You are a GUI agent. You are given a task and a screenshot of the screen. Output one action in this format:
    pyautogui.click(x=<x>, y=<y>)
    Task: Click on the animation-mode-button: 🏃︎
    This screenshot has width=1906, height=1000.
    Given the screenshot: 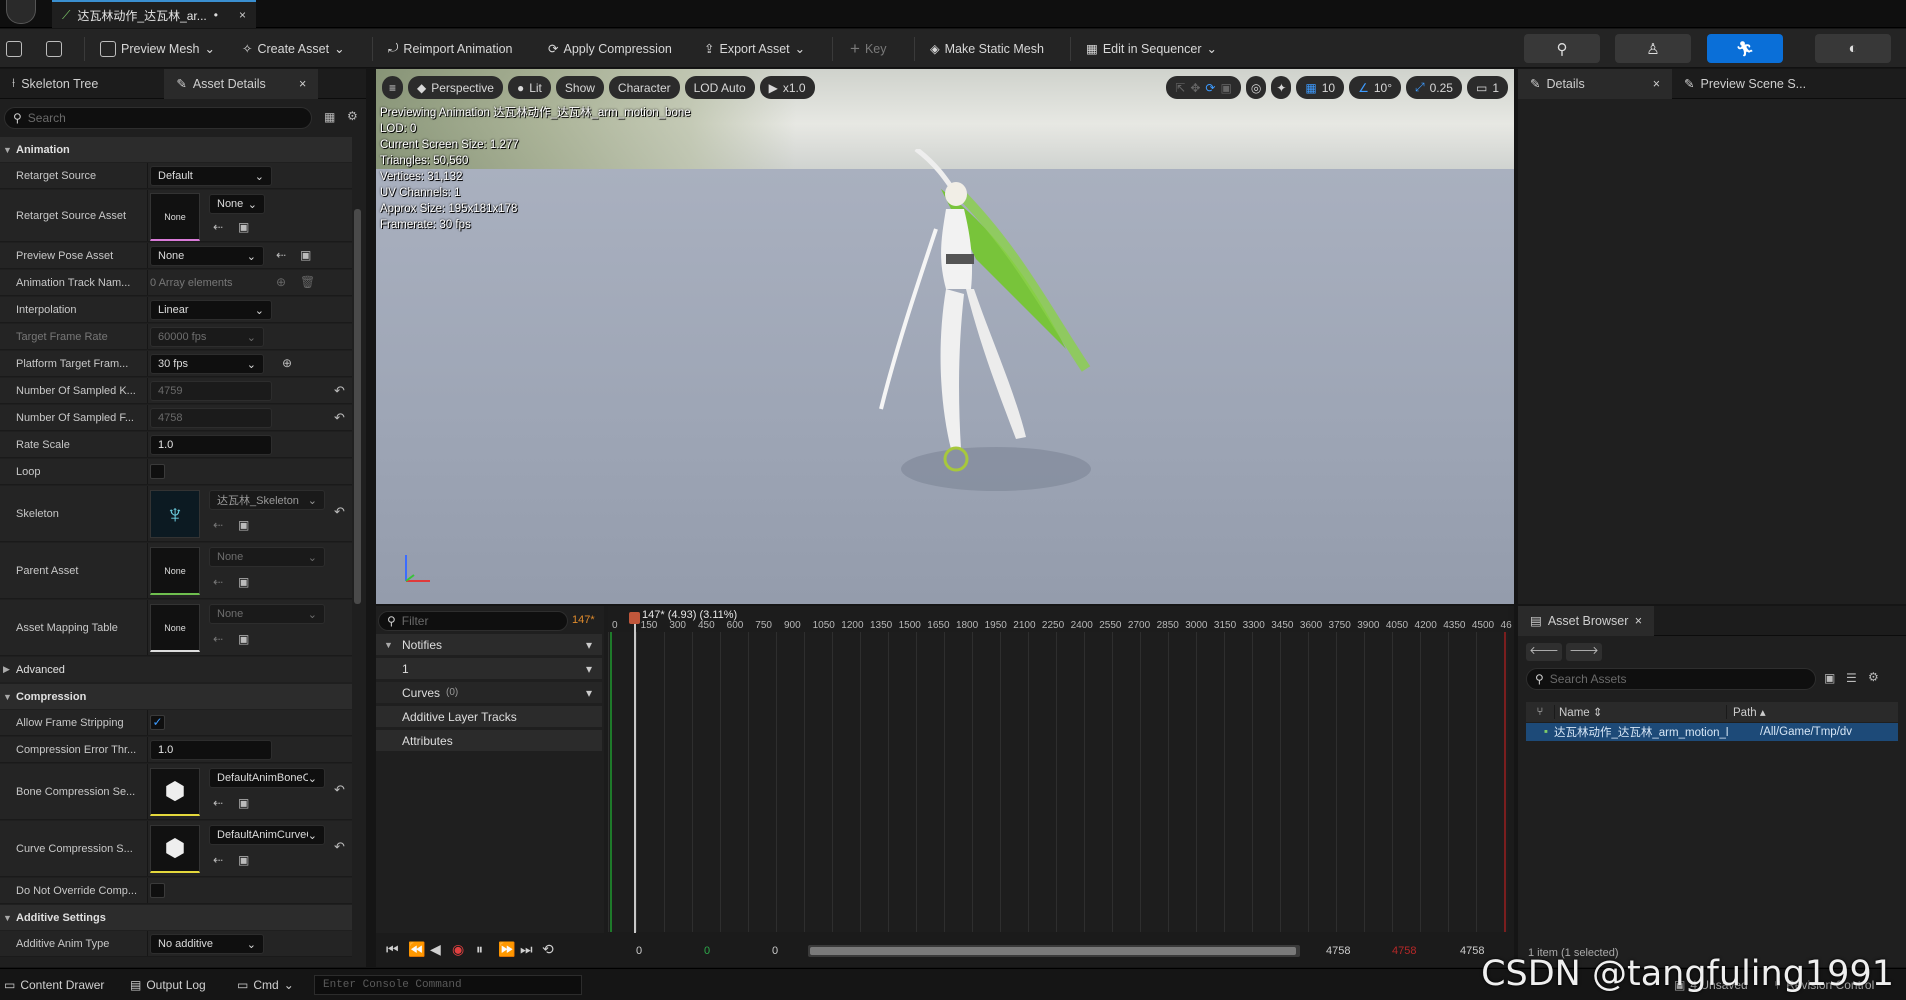 What is the action you would take?
    pyautogui.click(x=1745, y=48)
    